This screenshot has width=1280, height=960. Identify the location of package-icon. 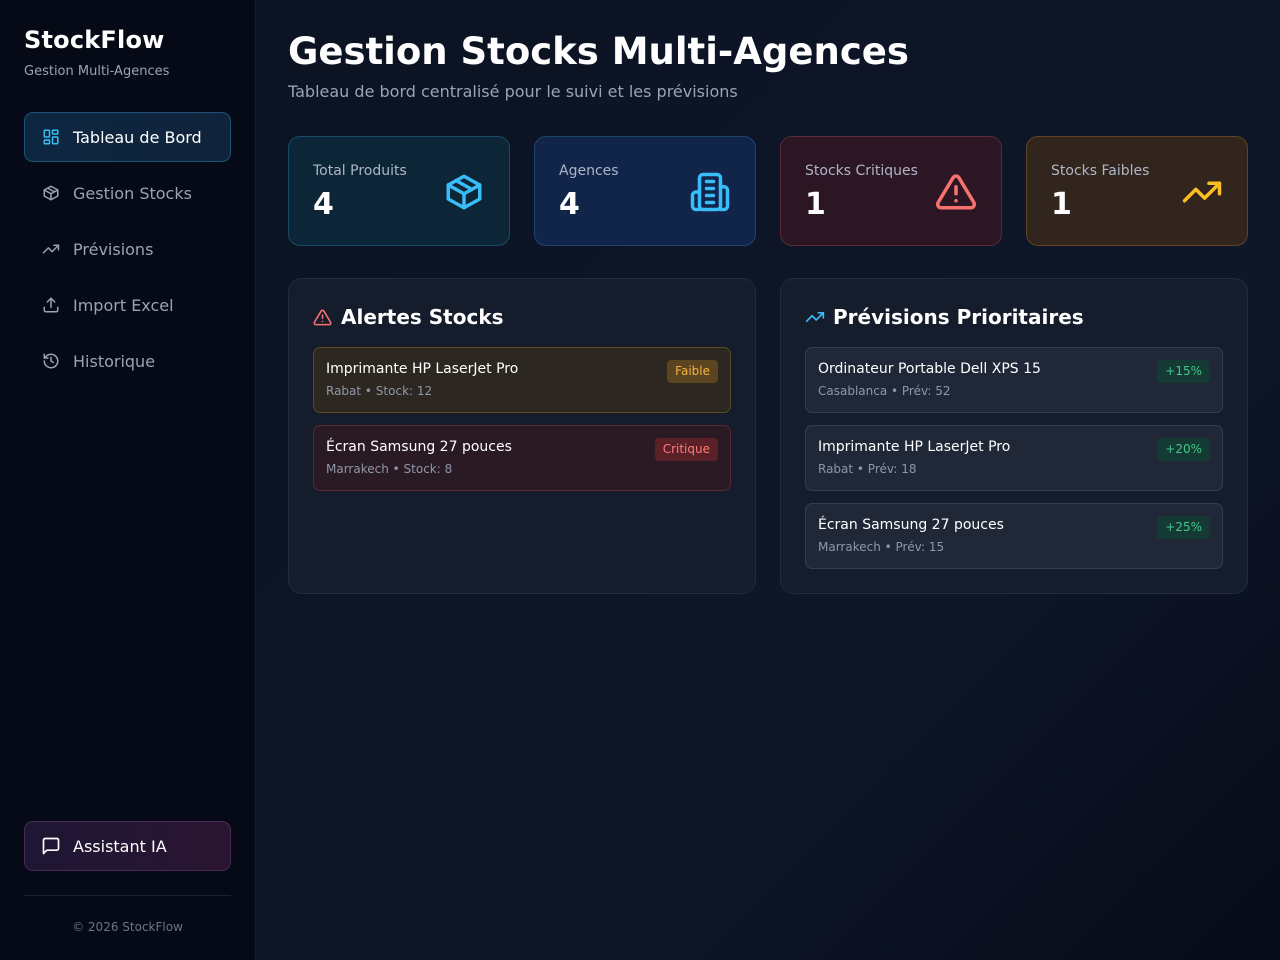
(51, 193).